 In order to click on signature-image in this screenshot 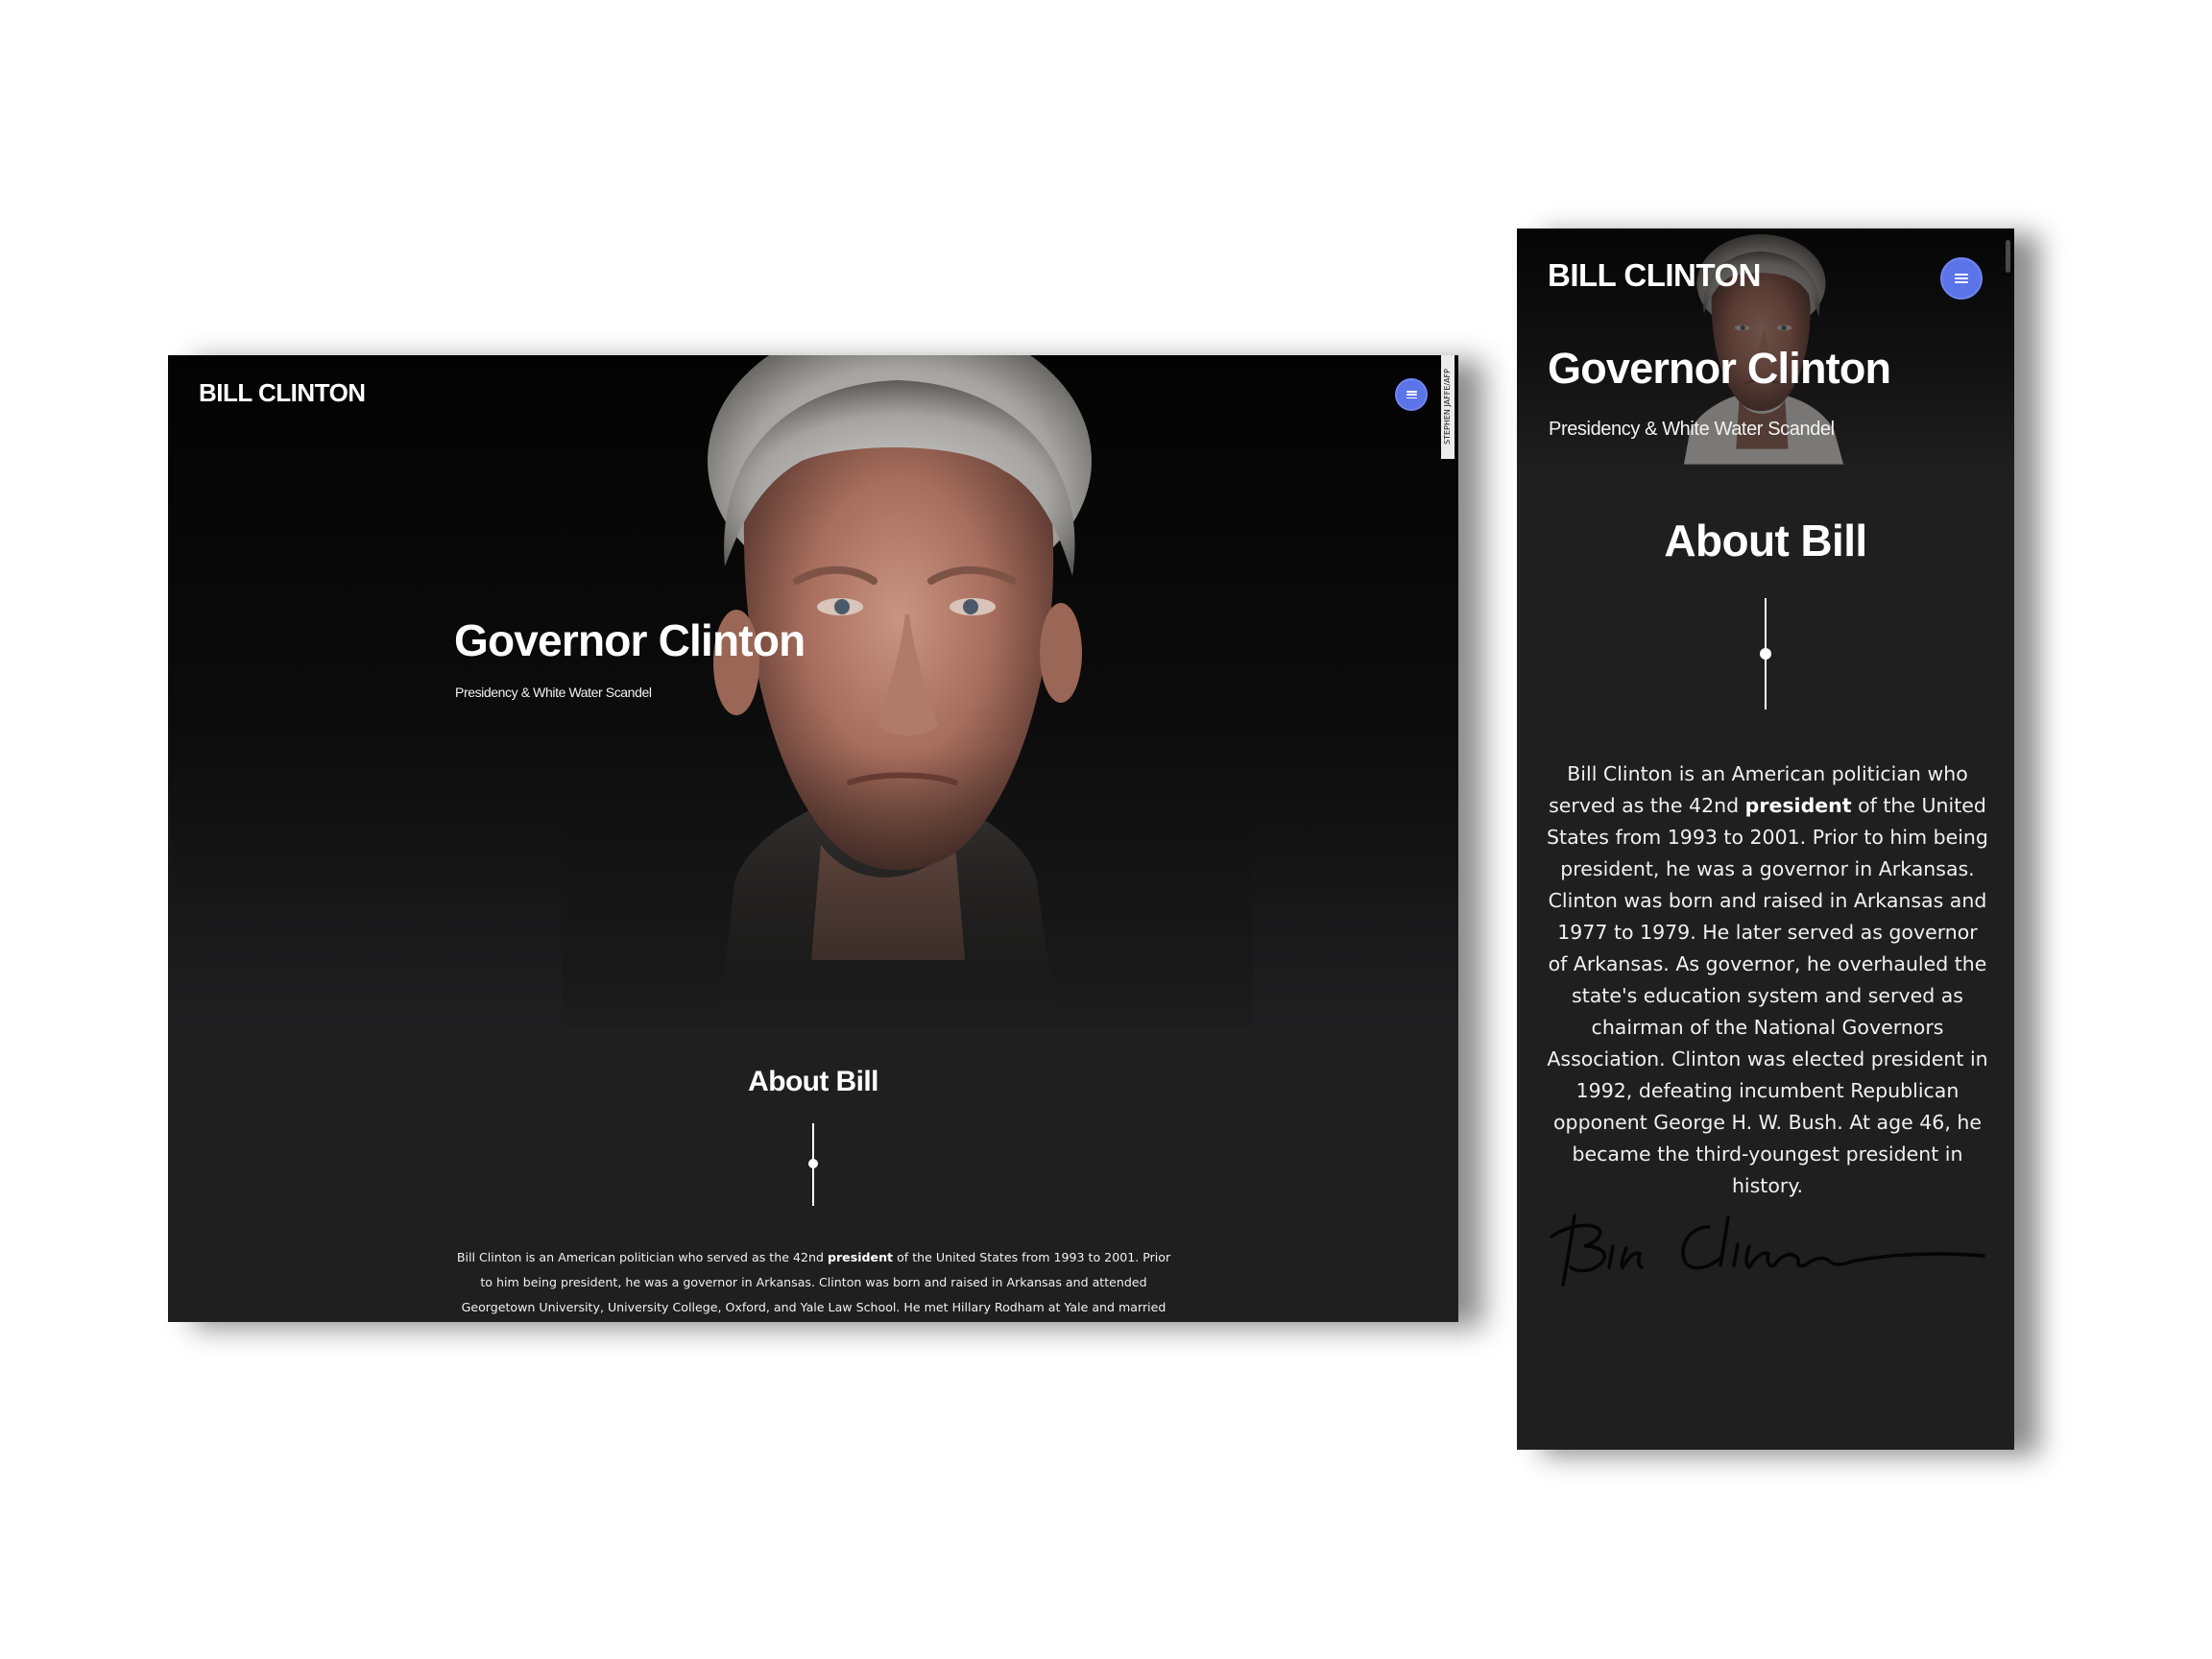, I will do `click(1768, 1250)`.